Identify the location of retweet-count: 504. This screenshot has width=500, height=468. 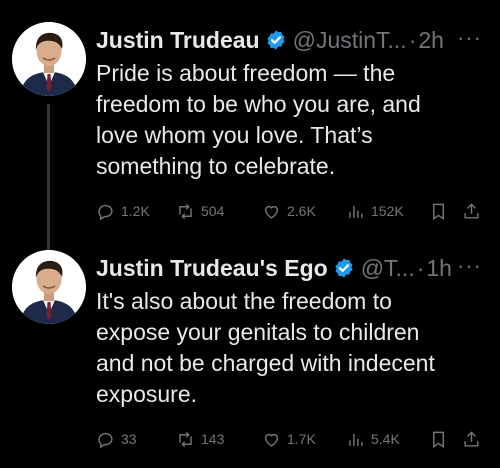
(213, 211).